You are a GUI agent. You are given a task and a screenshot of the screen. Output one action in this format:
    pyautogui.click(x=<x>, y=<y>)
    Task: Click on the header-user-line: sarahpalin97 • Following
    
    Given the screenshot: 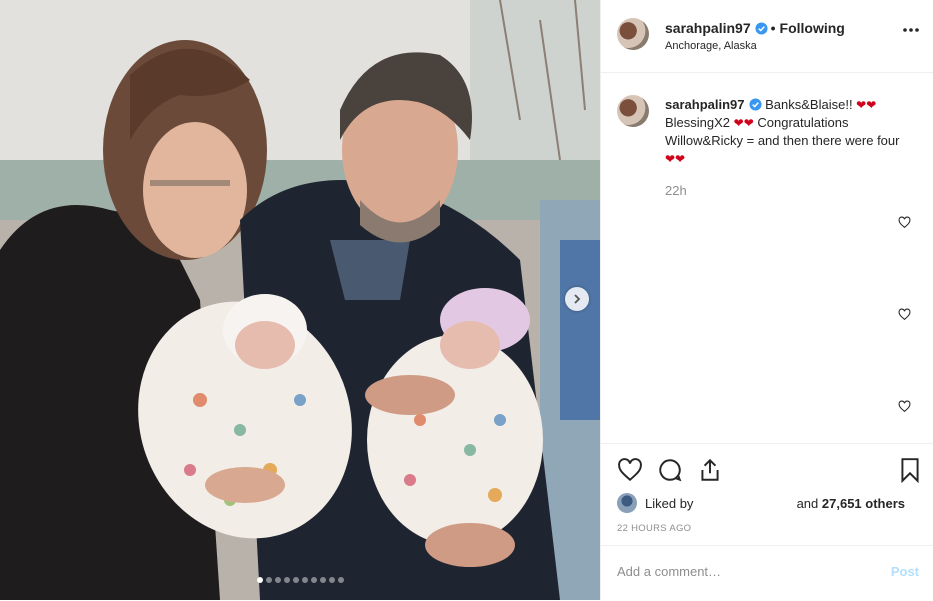 What is the action you would take?
    pyautogui.click(x=755, y=28)
    